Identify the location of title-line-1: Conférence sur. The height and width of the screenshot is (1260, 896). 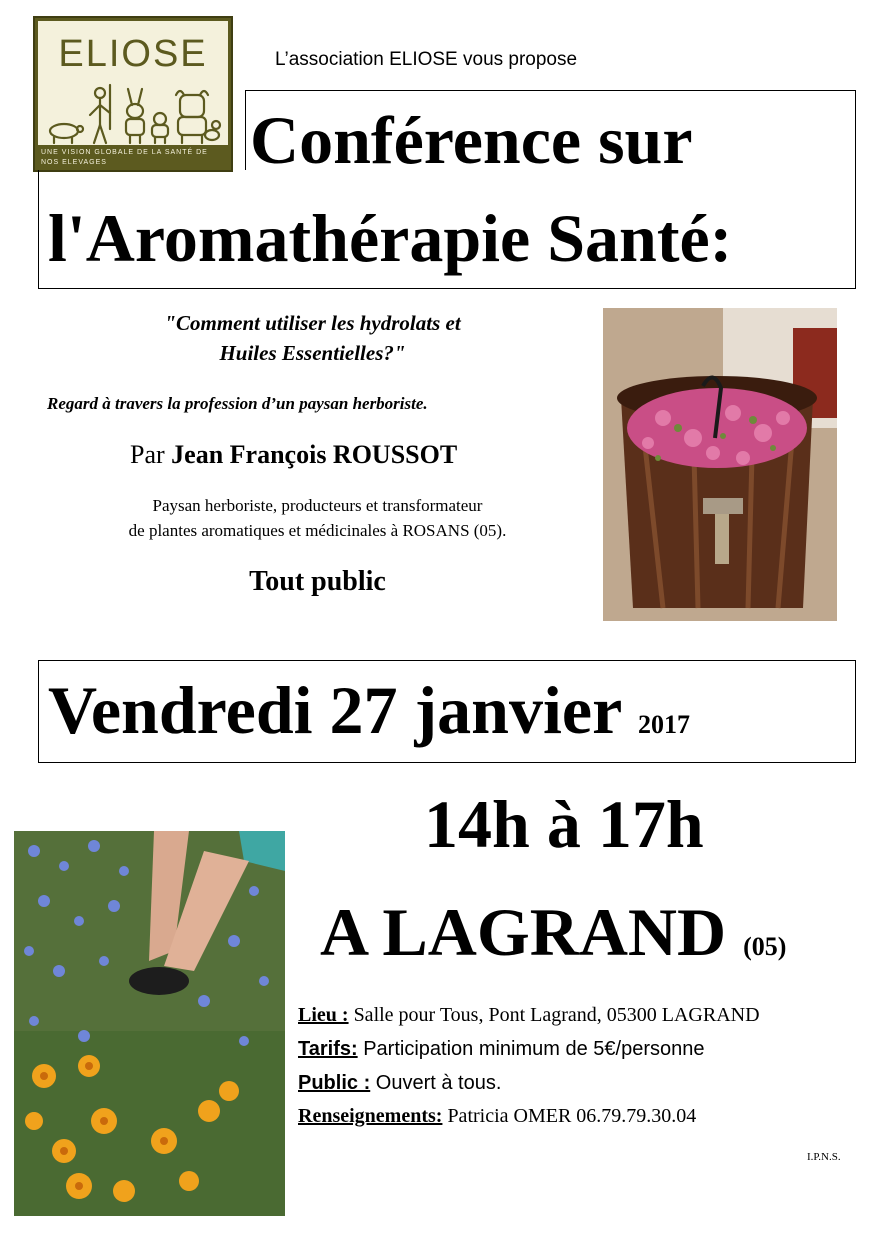
(471, 140).